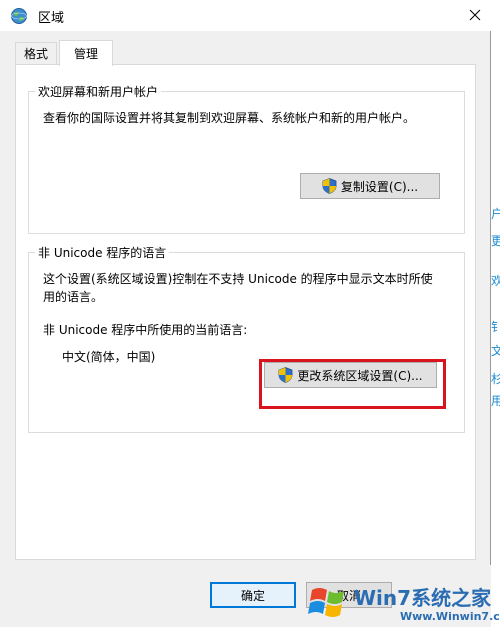 The image size is (500, 627). Describe the element at coordinates (145, 330) in the screenshot. I see `current-language-label: 非 Unicode 程序中所使用的当前语言:` at that location.